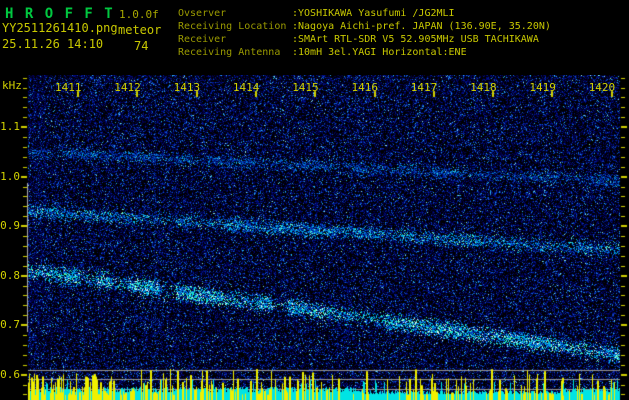  What do you see at coordinates (140, 30) in the screenshot?
I see `mode-label: meteor` at bounding box center [140, 30].